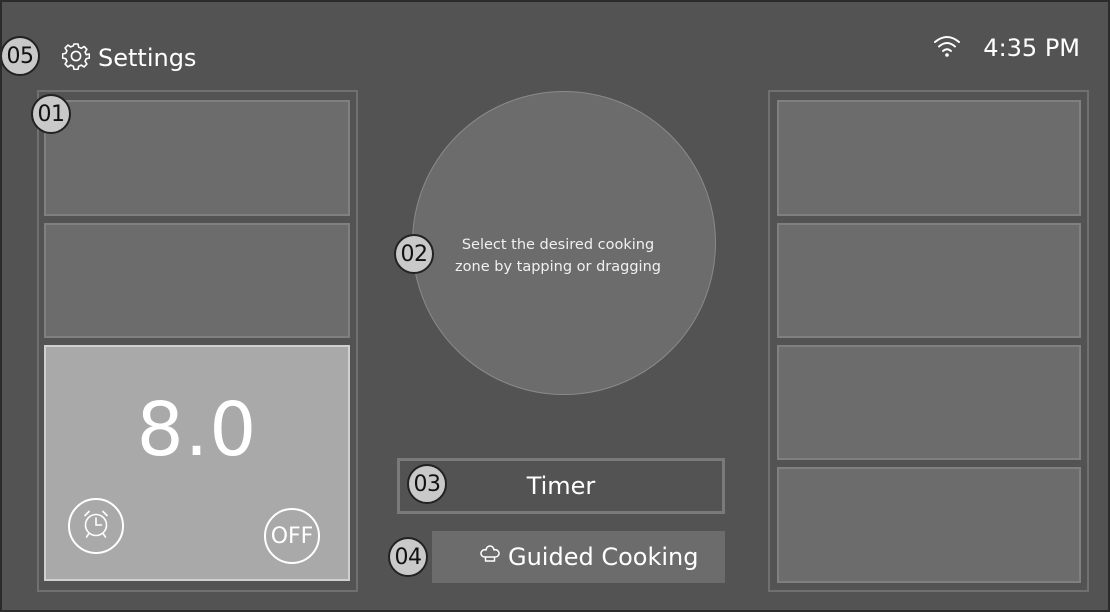 Image resolution: width=1110 pixels, height=612 pixels. I want to click on active-zone-tile: 8.0 OFF, so click(197, 463).